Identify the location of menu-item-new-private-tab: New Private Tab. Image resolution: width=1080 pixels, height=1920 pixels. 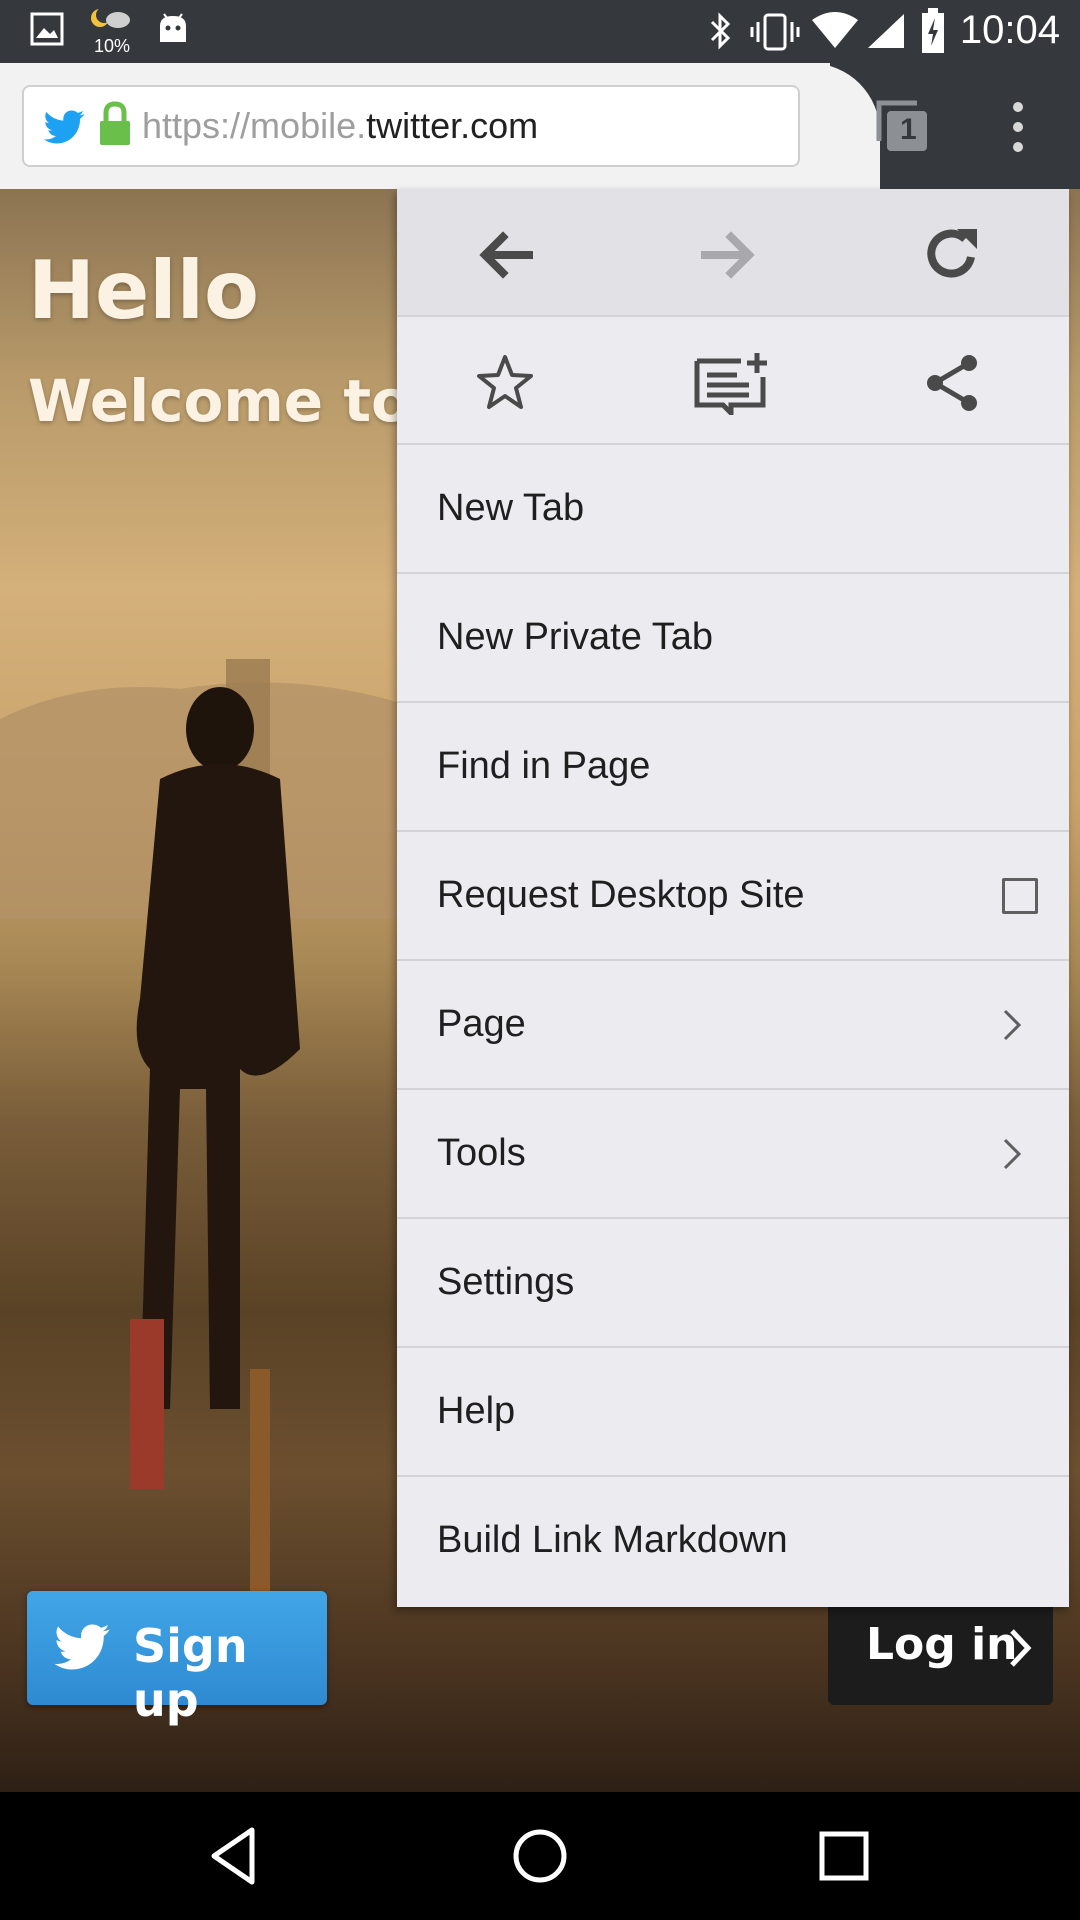
(733, 638).